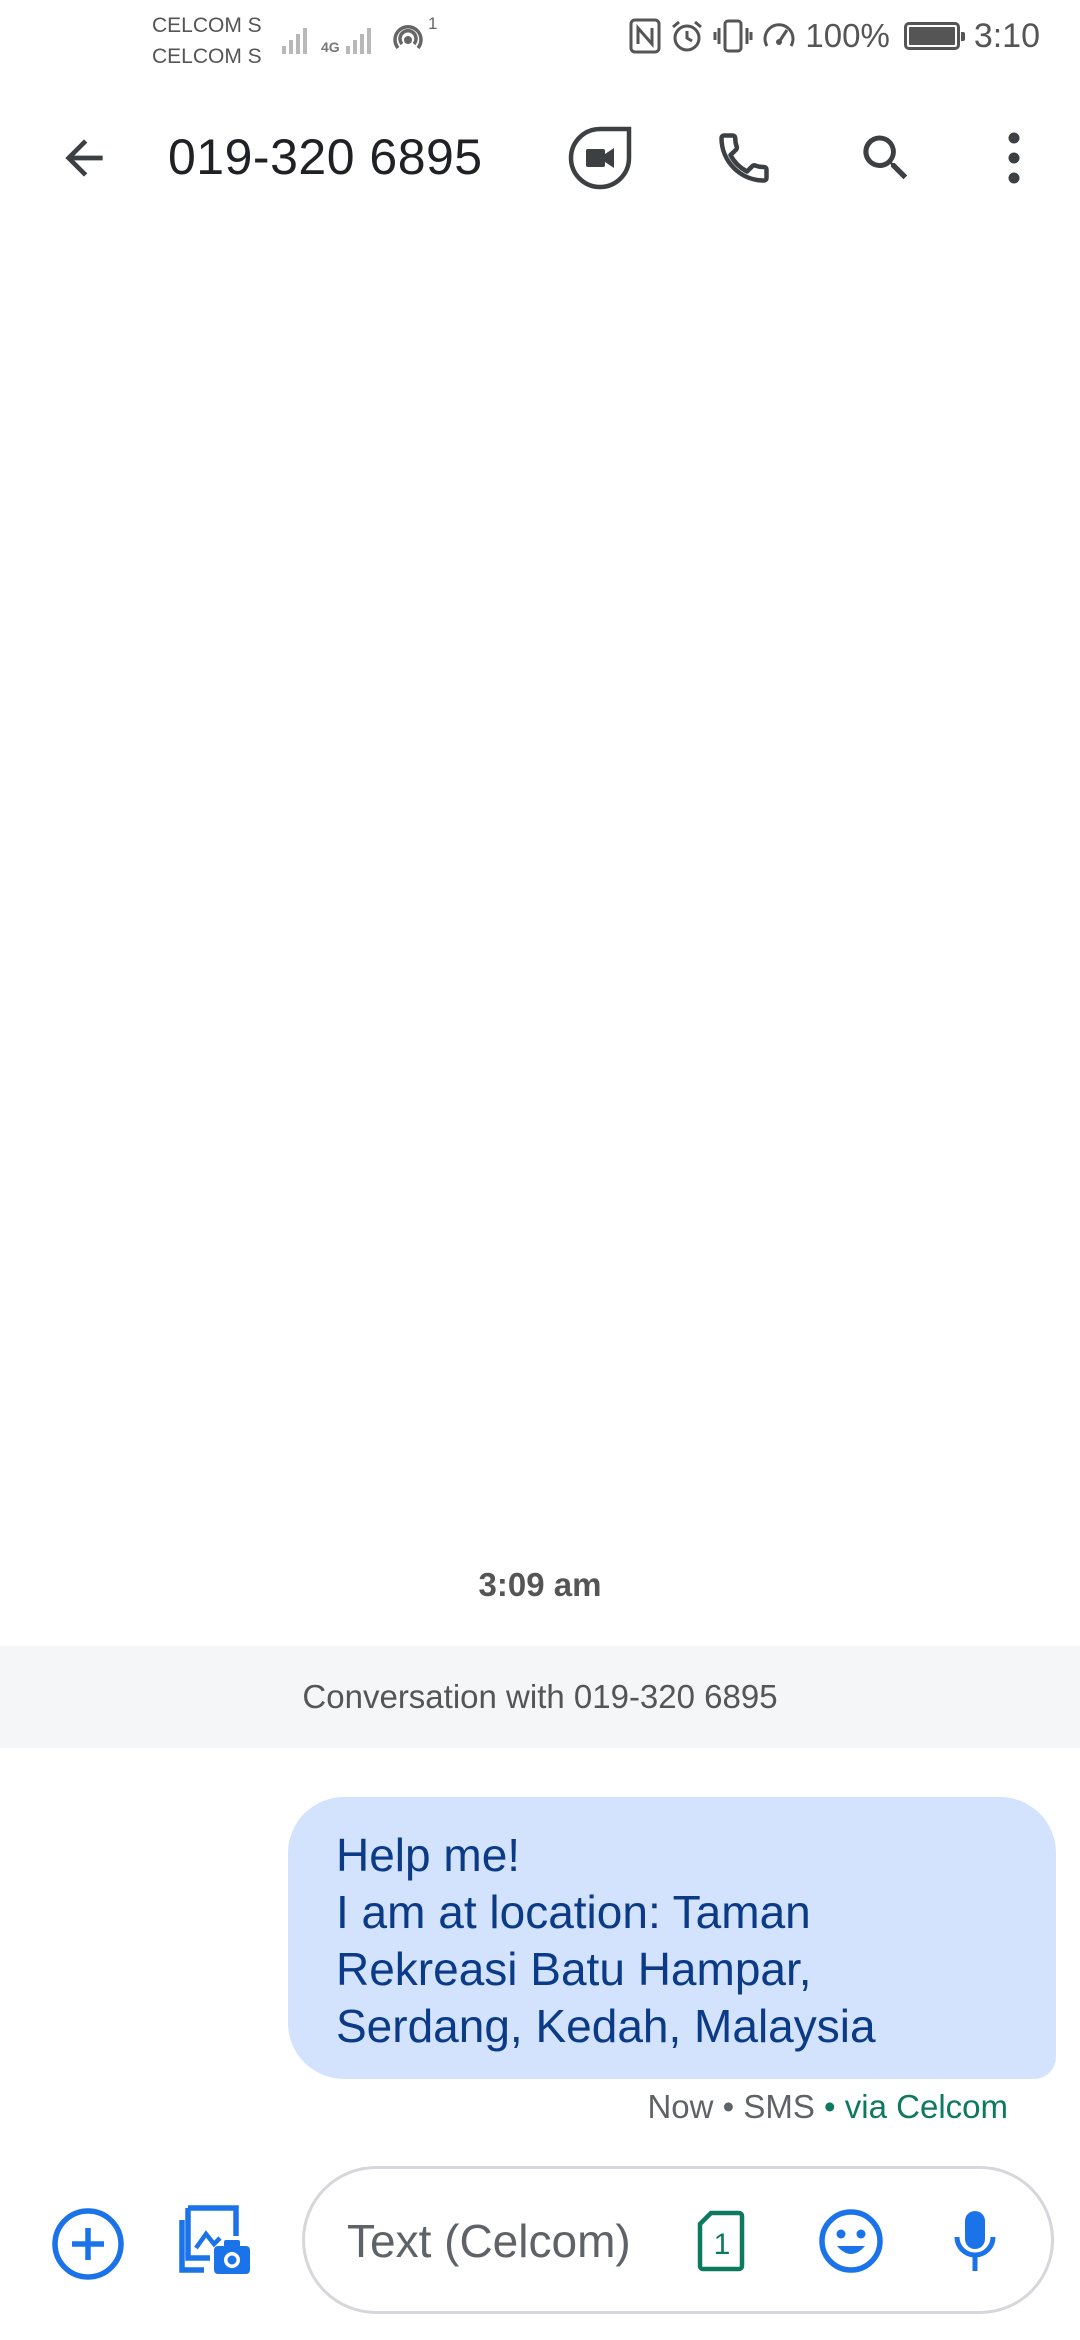 The height and width of the screenshot is (2340, 1080). I want to click on status-clock: 3:10, so click(1006, 35).